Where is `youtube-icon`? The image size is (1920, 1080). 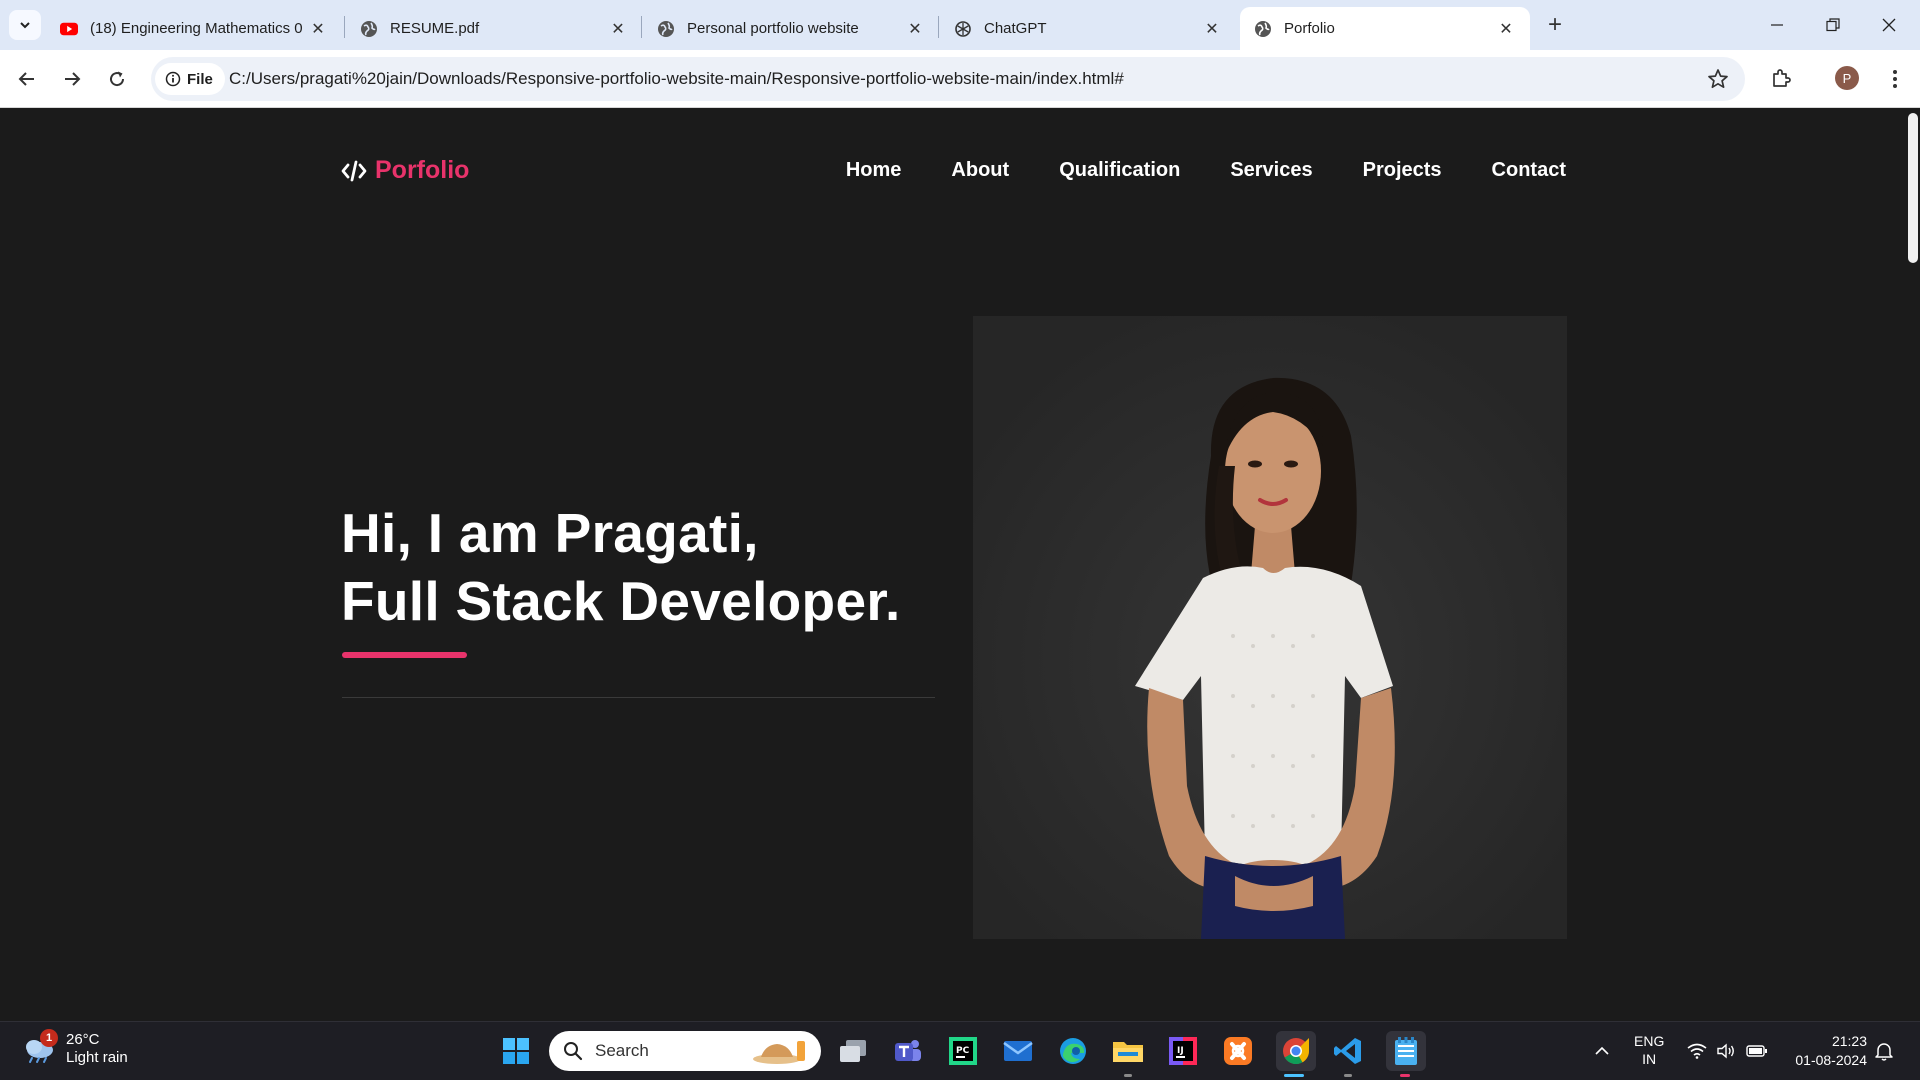 youtube-icon is located at coordinates (69, 29).